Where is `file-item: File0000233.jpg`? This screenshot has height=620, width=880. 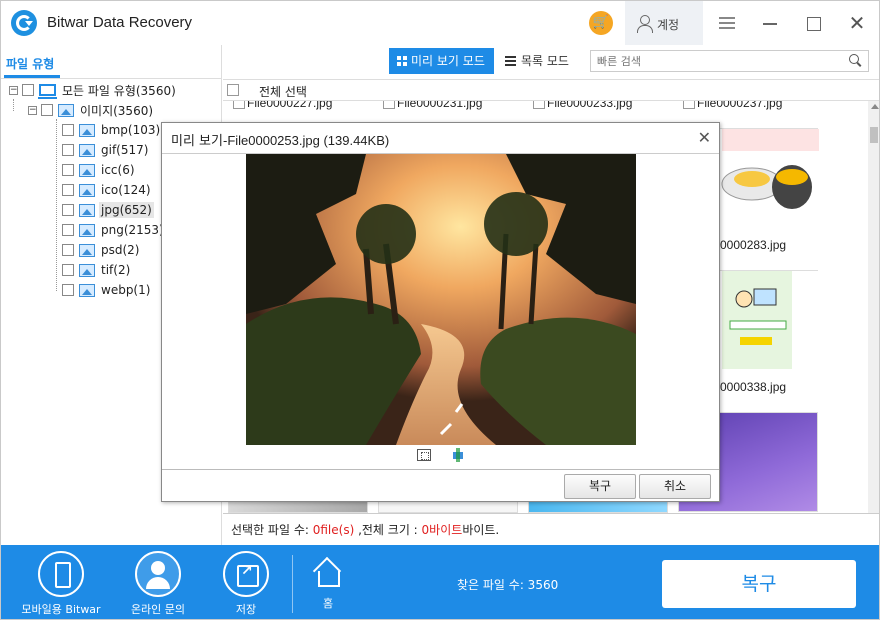
file-item: File0000233.jpg is located at coordinates (582, 105).